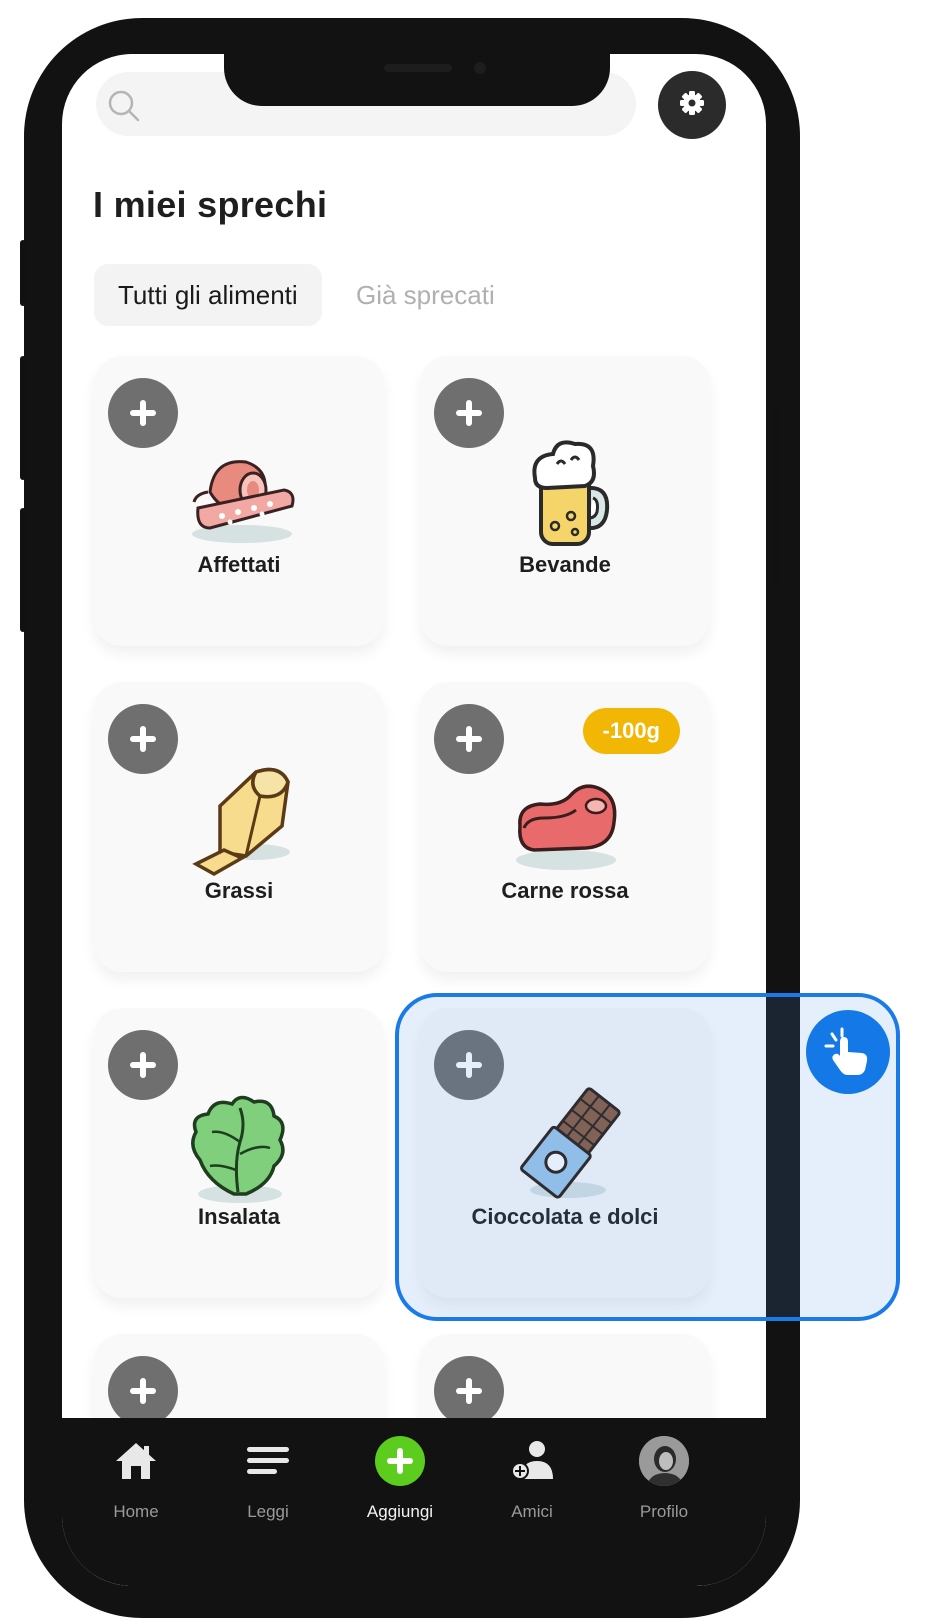  I want to click on category-card-carne-rossa: -100g Carne rossa, so click(565, 827).